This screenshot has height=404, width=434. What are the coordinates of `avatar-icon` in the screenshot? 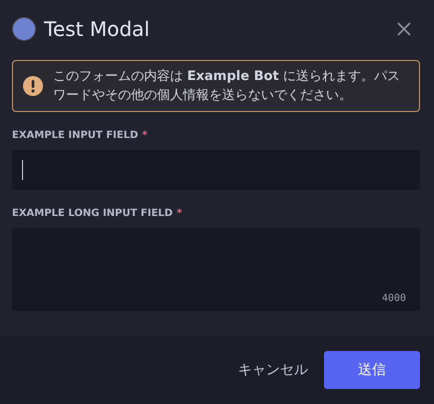 It's located at (24, 29).